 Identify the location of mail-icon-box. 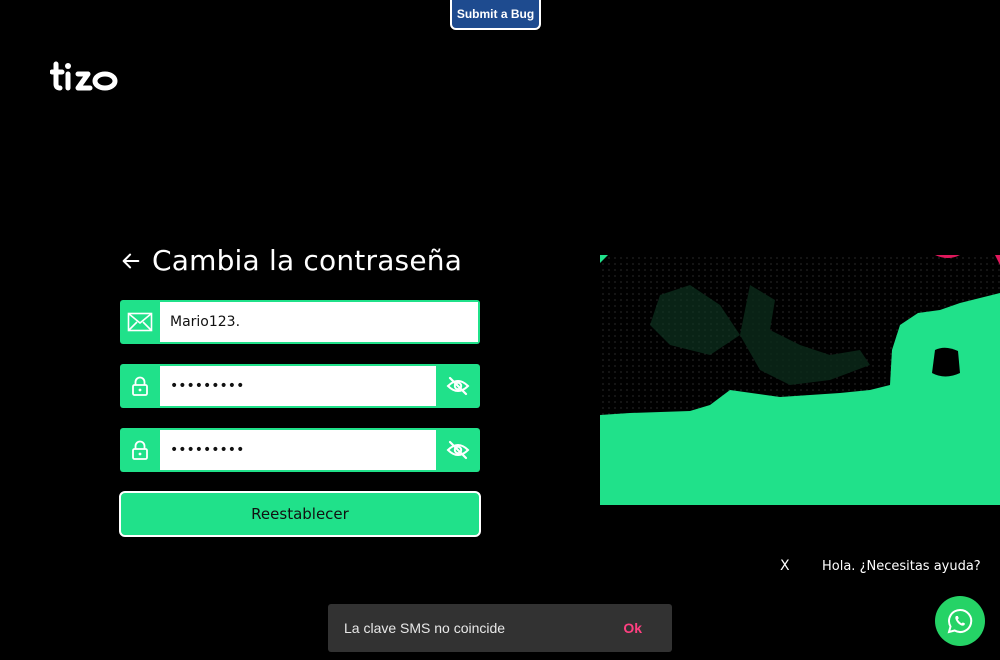
(140, 322).